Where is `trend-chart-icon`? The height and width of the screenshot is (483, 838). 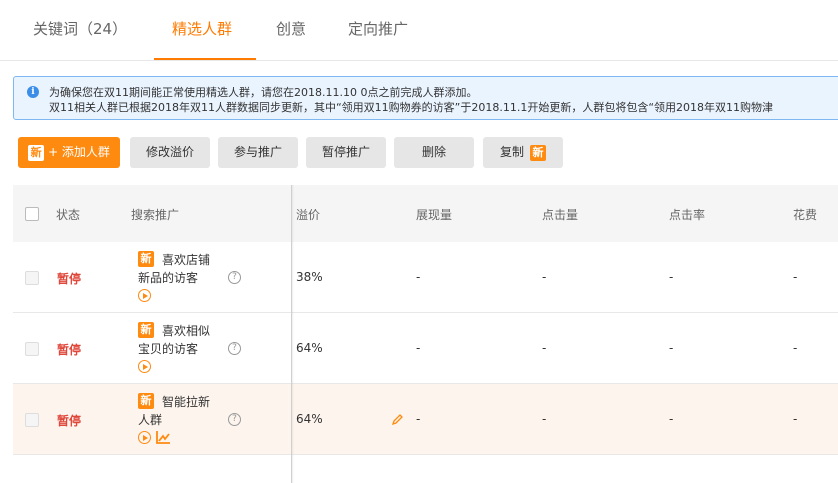 trend-chart-icon is located at coordinates (163, 437).